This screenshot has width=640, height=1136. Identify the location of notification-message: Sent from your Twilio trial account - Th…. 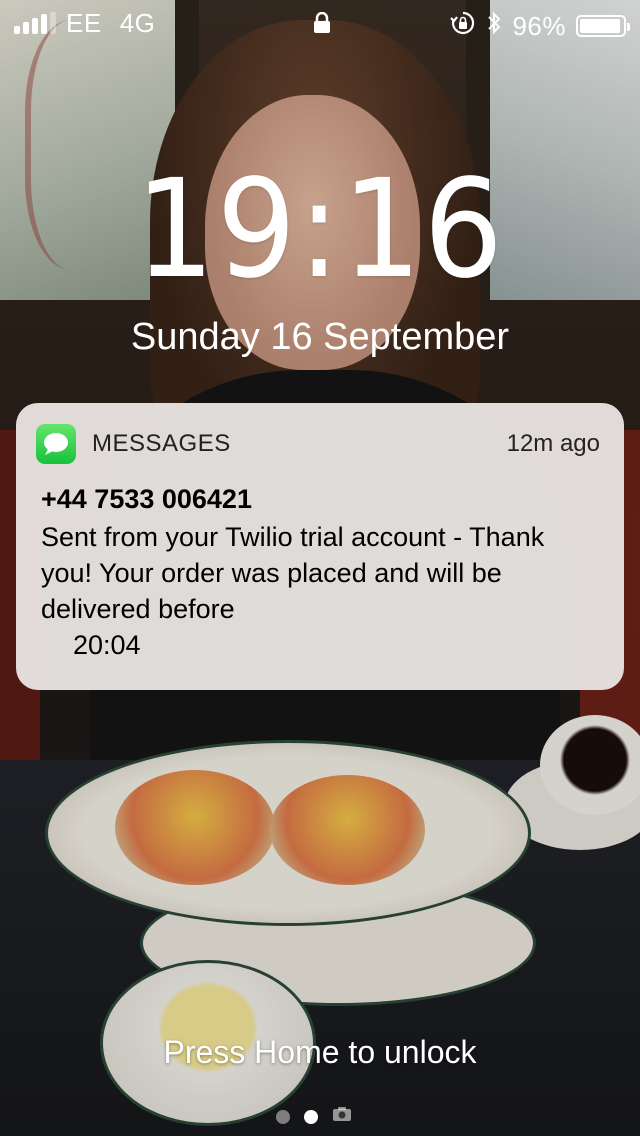
(293, 573).